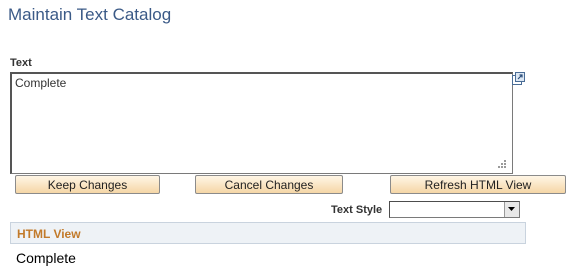 This screenshot has height=272, width=576. I want to click on refresh-html-view-button: Refresh HTML View, so click(478, 184).